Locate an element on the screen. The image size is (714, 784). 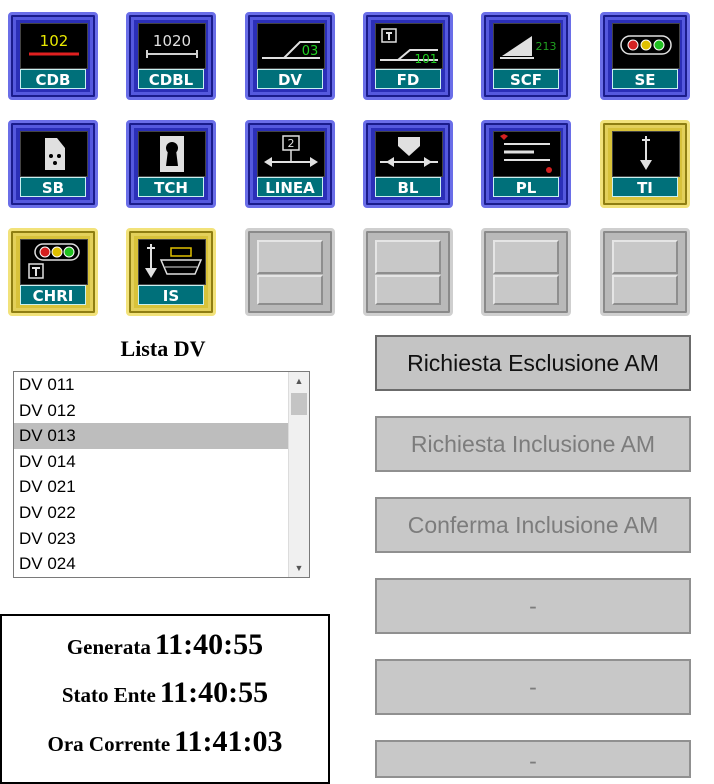
tile-ti: TI is located at coordinates (645, 164).